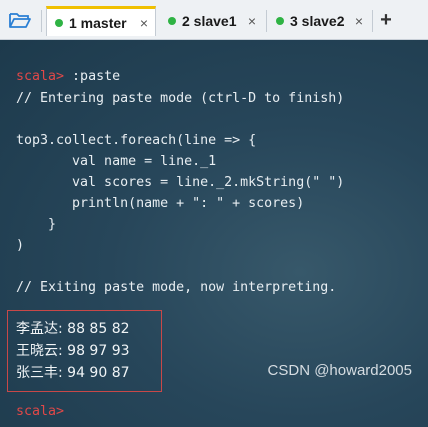 The width and height of the screenshot is (428, 427). I want to click on open-folder-button, so click(20, 20).